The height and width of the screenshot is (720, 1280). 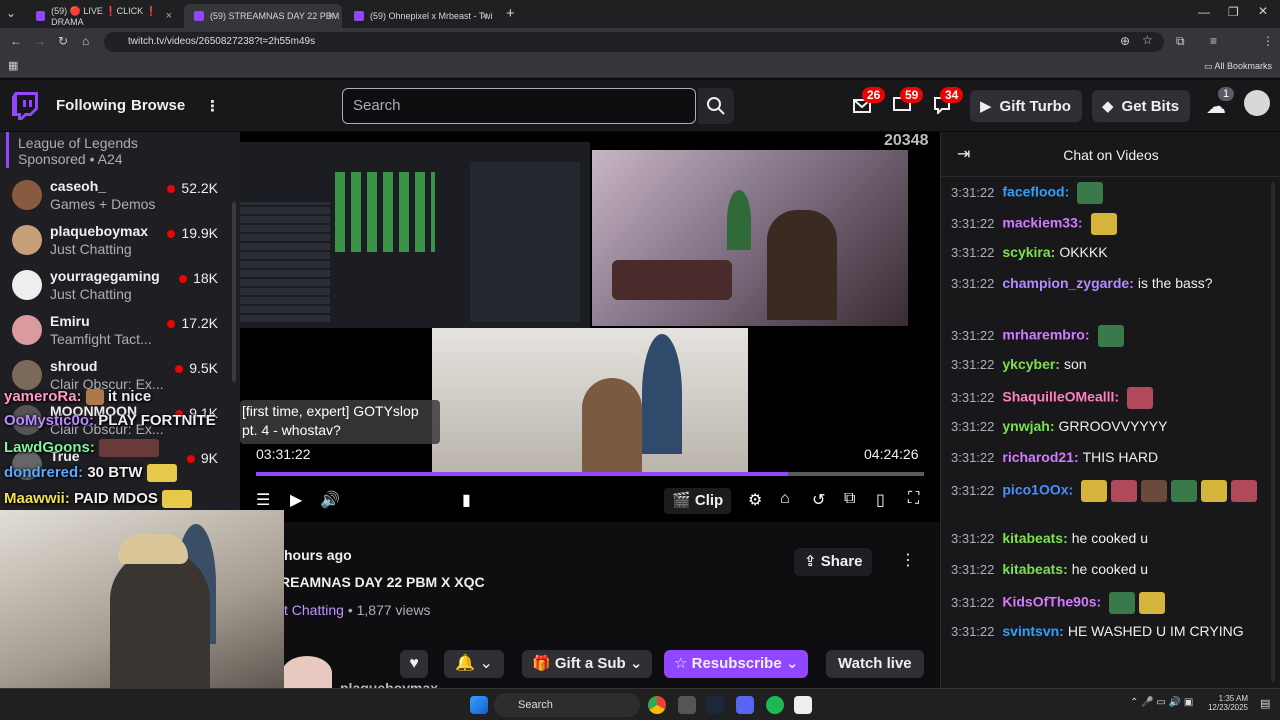 I want to click on clock-date: 12/23/2025, so click(x=1227, y=707).